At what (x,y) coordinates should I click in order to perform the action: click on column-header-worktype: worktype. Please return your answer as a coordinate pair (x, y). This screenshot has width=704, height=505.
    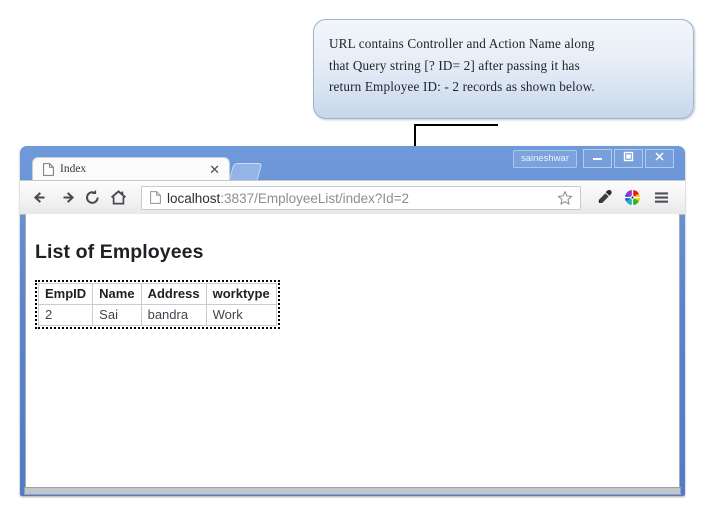
    Looking at the image, I should click on (241, 294).